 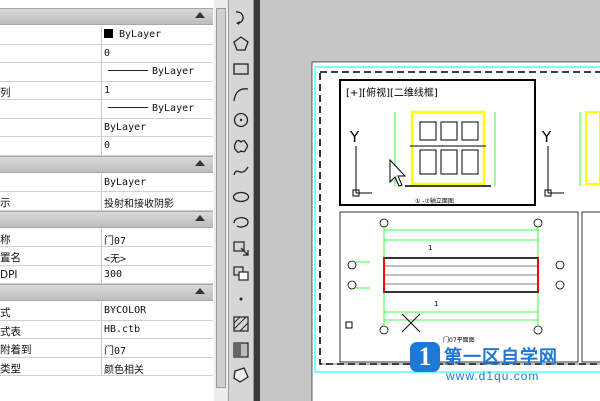 What do you see at coordinates (158, 90) in the screenshot?
I see `property-value: 1` at bounding box center [158, 90].